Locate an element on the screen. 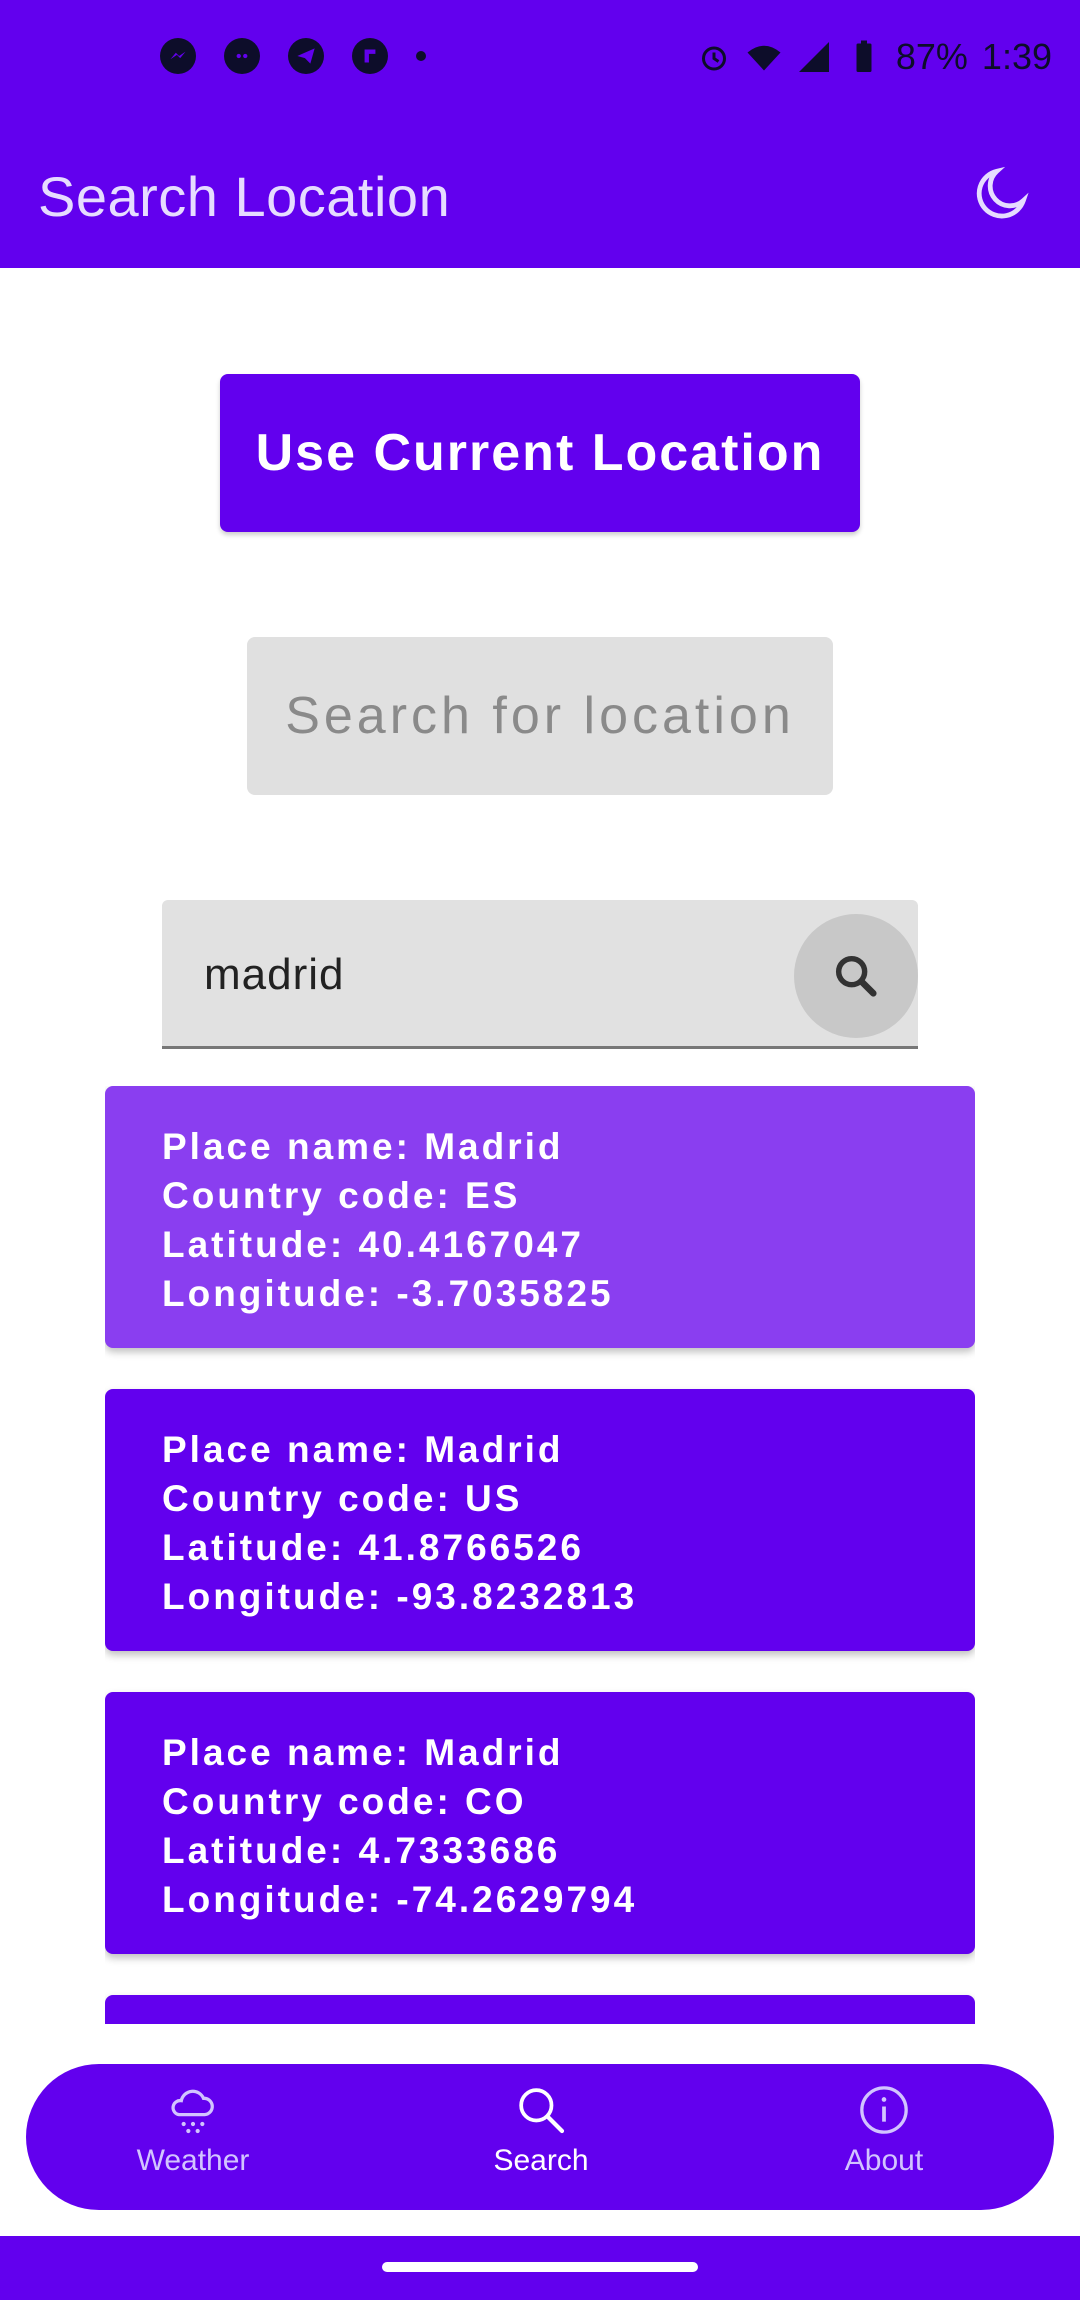 This screenshot has height=2300, width=1080. notification-icons is located at coordinates (293, 56).